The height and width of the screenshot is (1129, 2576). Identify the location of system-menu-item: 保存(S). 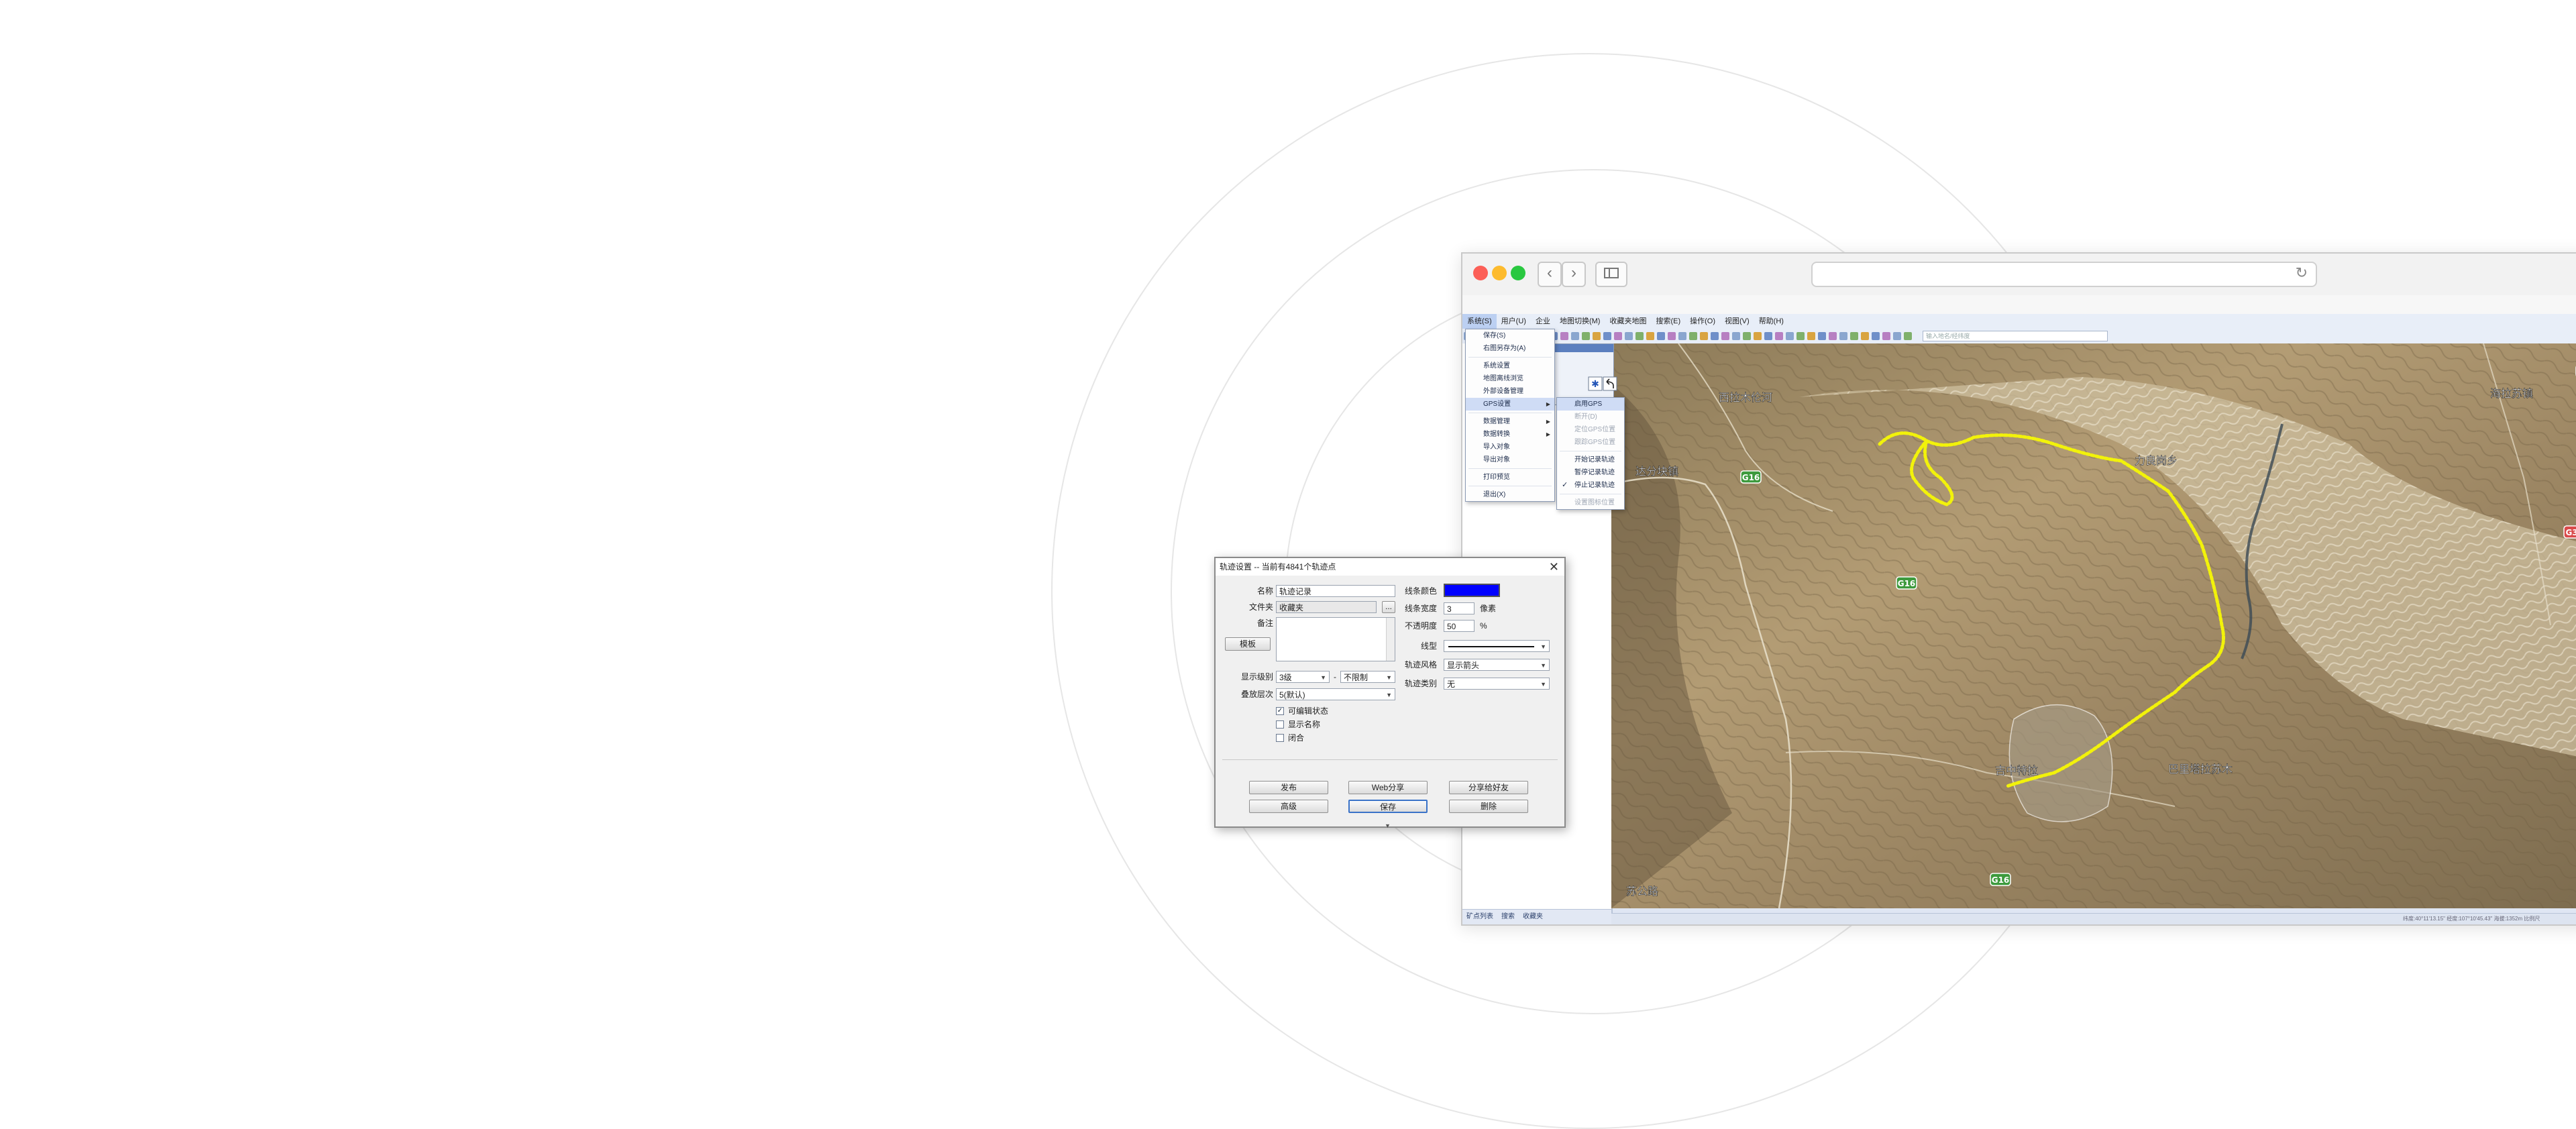
(1510, 336).